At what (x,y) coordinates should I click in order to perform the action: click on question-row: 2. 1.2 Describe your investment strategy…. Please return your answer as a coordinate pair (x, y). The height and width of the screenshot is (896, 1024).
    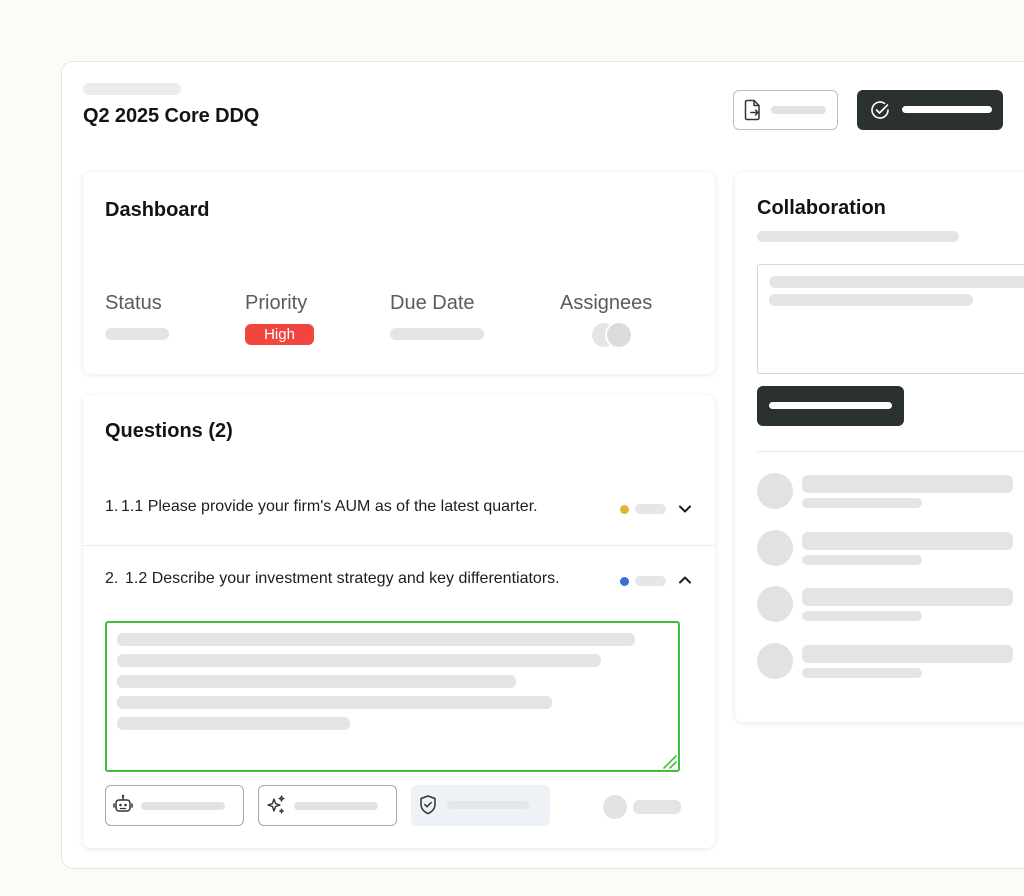
    Looking at the image, I should click on (399, 581).